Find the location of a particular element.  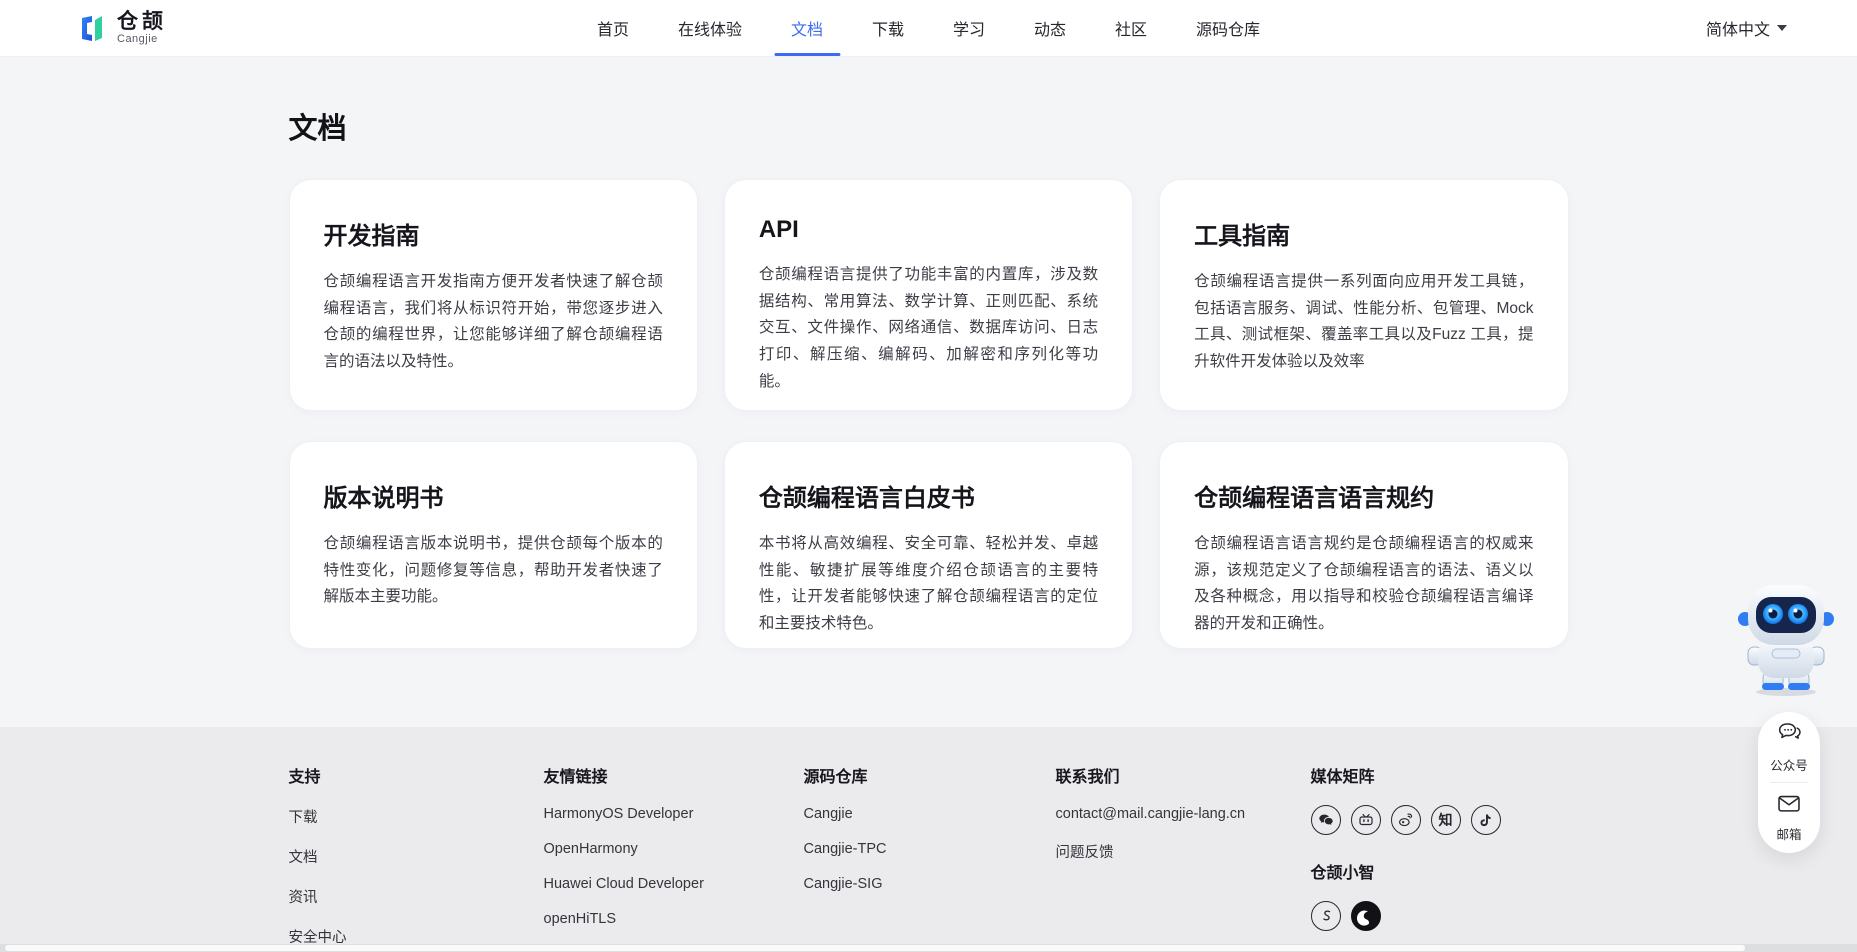

official-account-label: 公众号 is located at coordinates (1789, 766).